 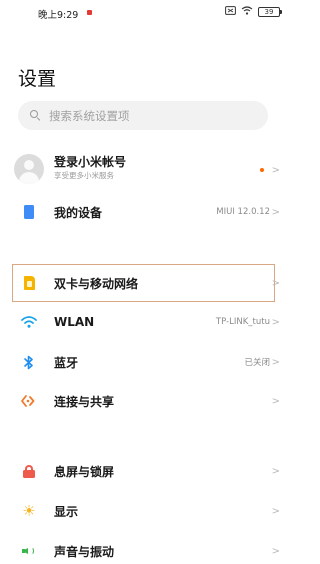 I want to click on settings-item-wlan: WLAN TP-LINK_tutu >, so click(x=147, y=322).